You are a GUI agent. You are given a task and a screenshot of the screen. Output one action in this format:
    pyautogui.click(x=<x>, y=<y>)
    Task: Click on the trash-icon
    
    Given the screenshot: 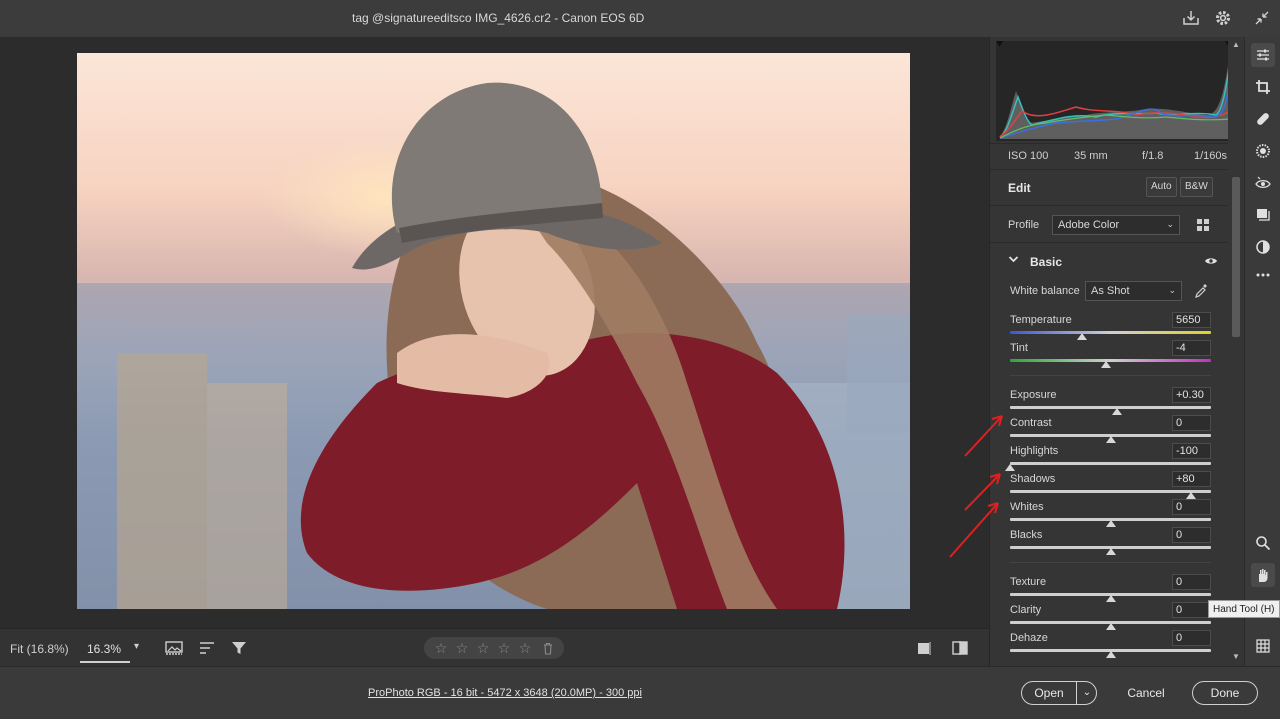 What is the action you would take?
    pyautogui.click(x=548, y=648)
    